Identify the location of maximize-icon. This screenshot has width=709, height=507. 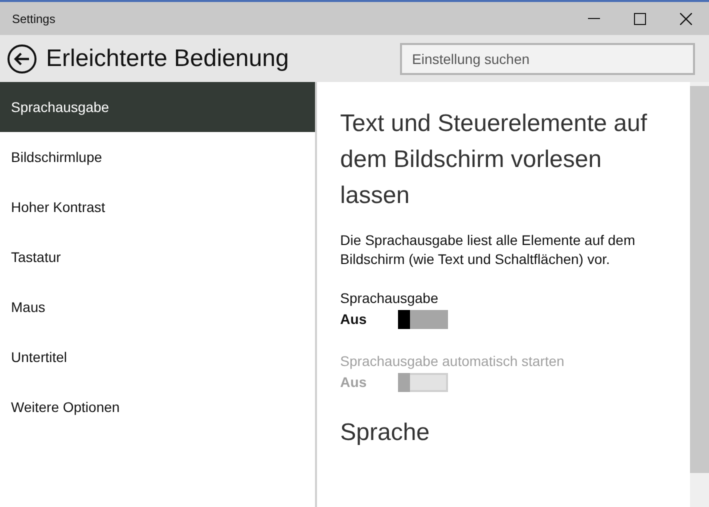
(640, 18).